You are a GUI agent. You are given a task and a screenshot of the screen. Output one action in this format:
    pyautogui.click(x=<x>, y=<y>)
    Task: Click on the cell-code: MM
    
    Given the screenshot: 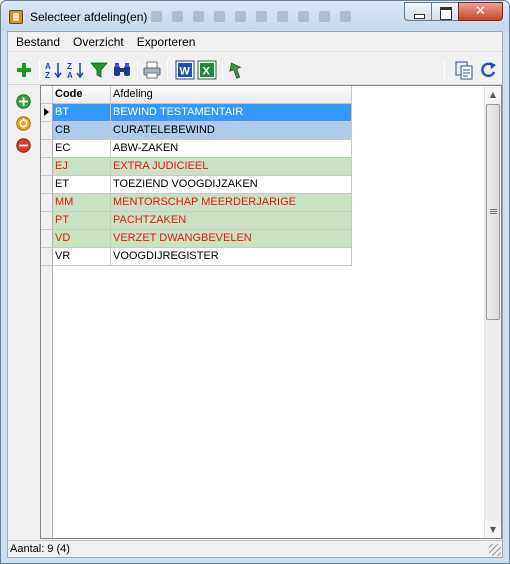 What is the action you would take?
    pyautogui.click(x=82, y=202)
    